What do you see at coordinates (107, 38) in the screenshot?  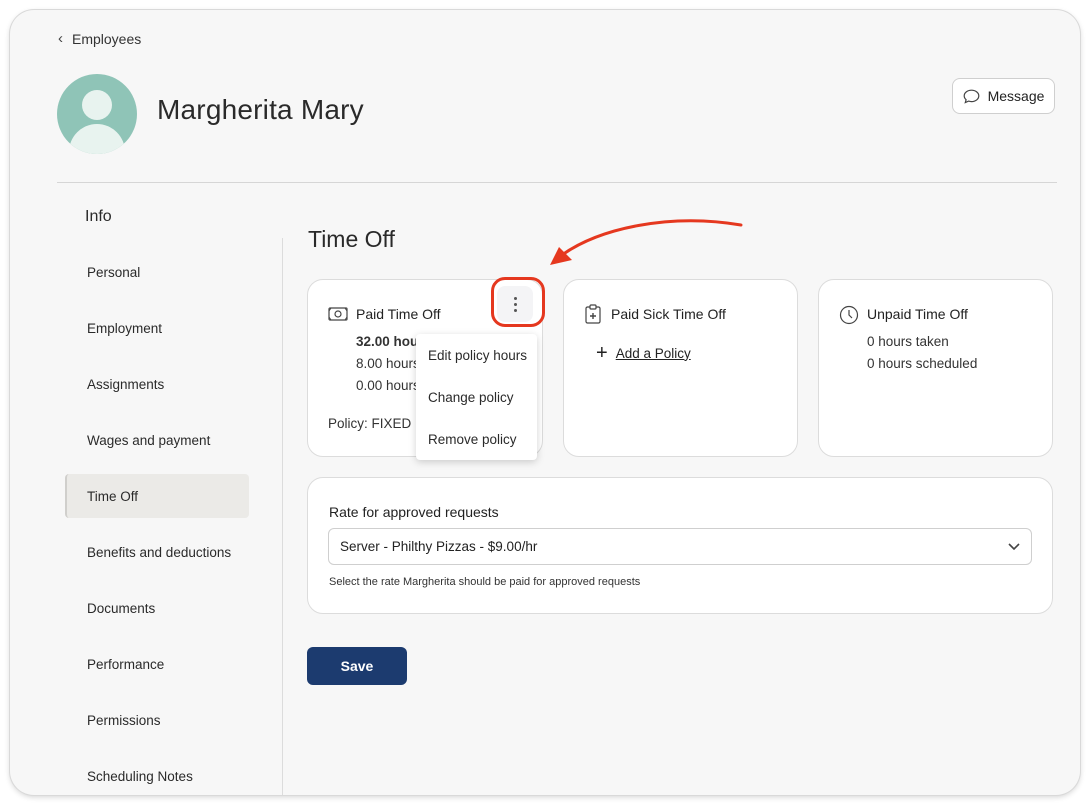 I see `back-link-label: Employees` at bounding box center [107, 38].